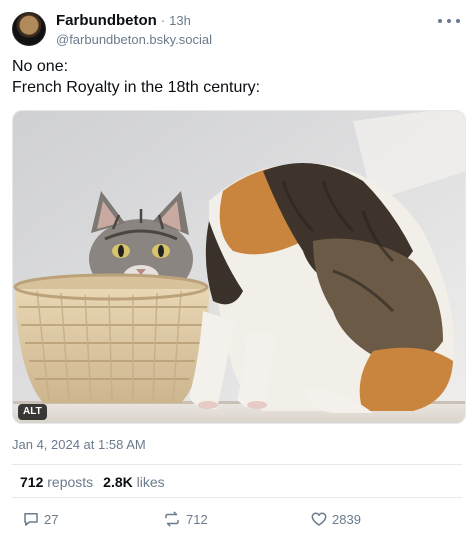 The image size is (474, 540). What do you see at coordinates (106, 20) in the screenshot?
I see `author-display-name: Farbundbeton` at bounding box center [106, 20].